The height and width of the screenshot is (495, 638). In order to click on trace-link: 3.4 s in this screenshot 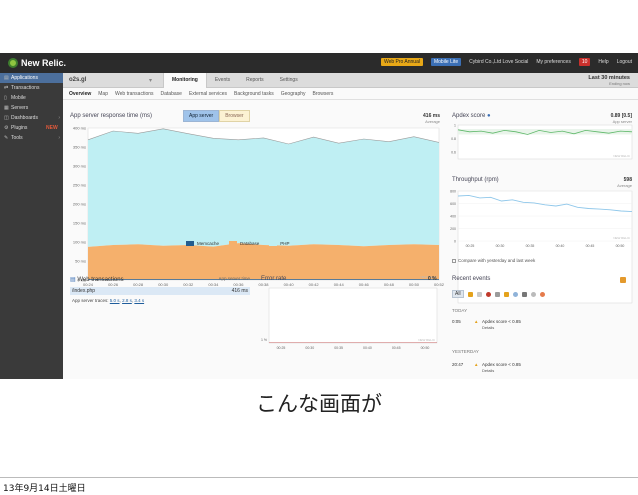, I will do `click(139, 300)`.